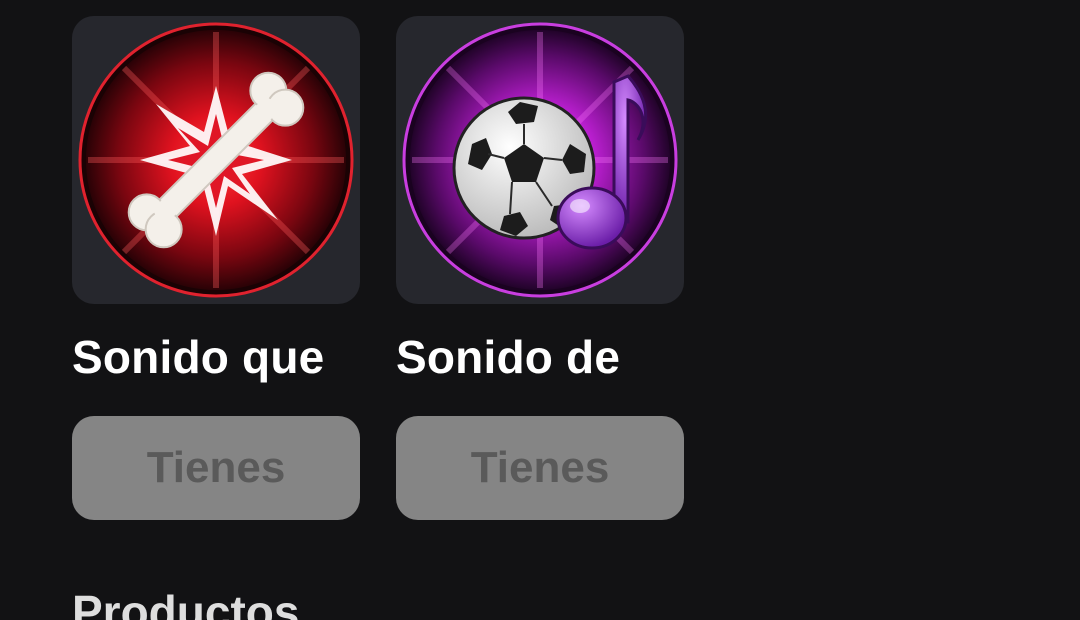  Describe the element at coordinates (186, 603) in the screenshot. I see `section-heading-products: Productos` at that location.